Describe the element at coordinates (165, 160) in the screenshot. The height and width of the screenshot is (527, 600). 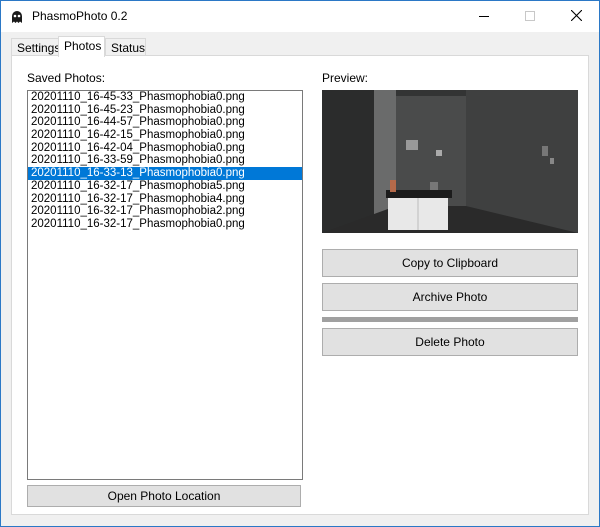
I see `list-item: 20201110_16-33-59_Phasmophobia0.png` at that location.